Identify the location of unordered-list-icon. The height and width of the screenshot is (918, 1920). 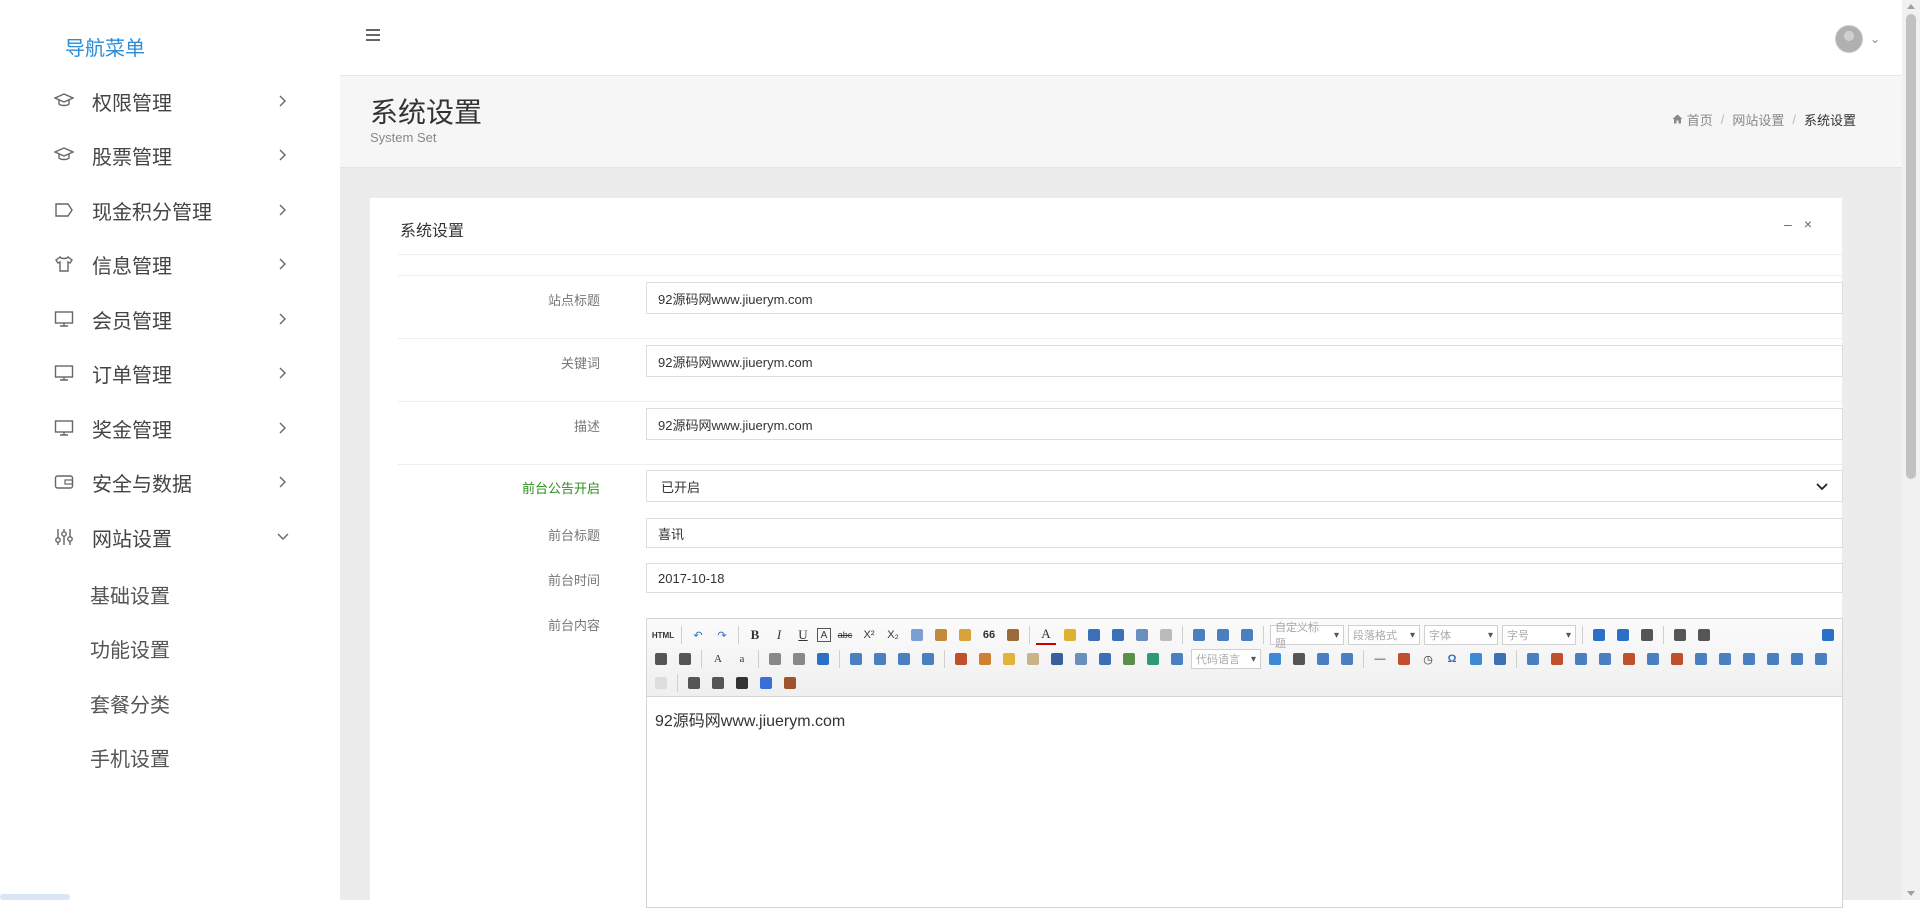
(1118, 635).